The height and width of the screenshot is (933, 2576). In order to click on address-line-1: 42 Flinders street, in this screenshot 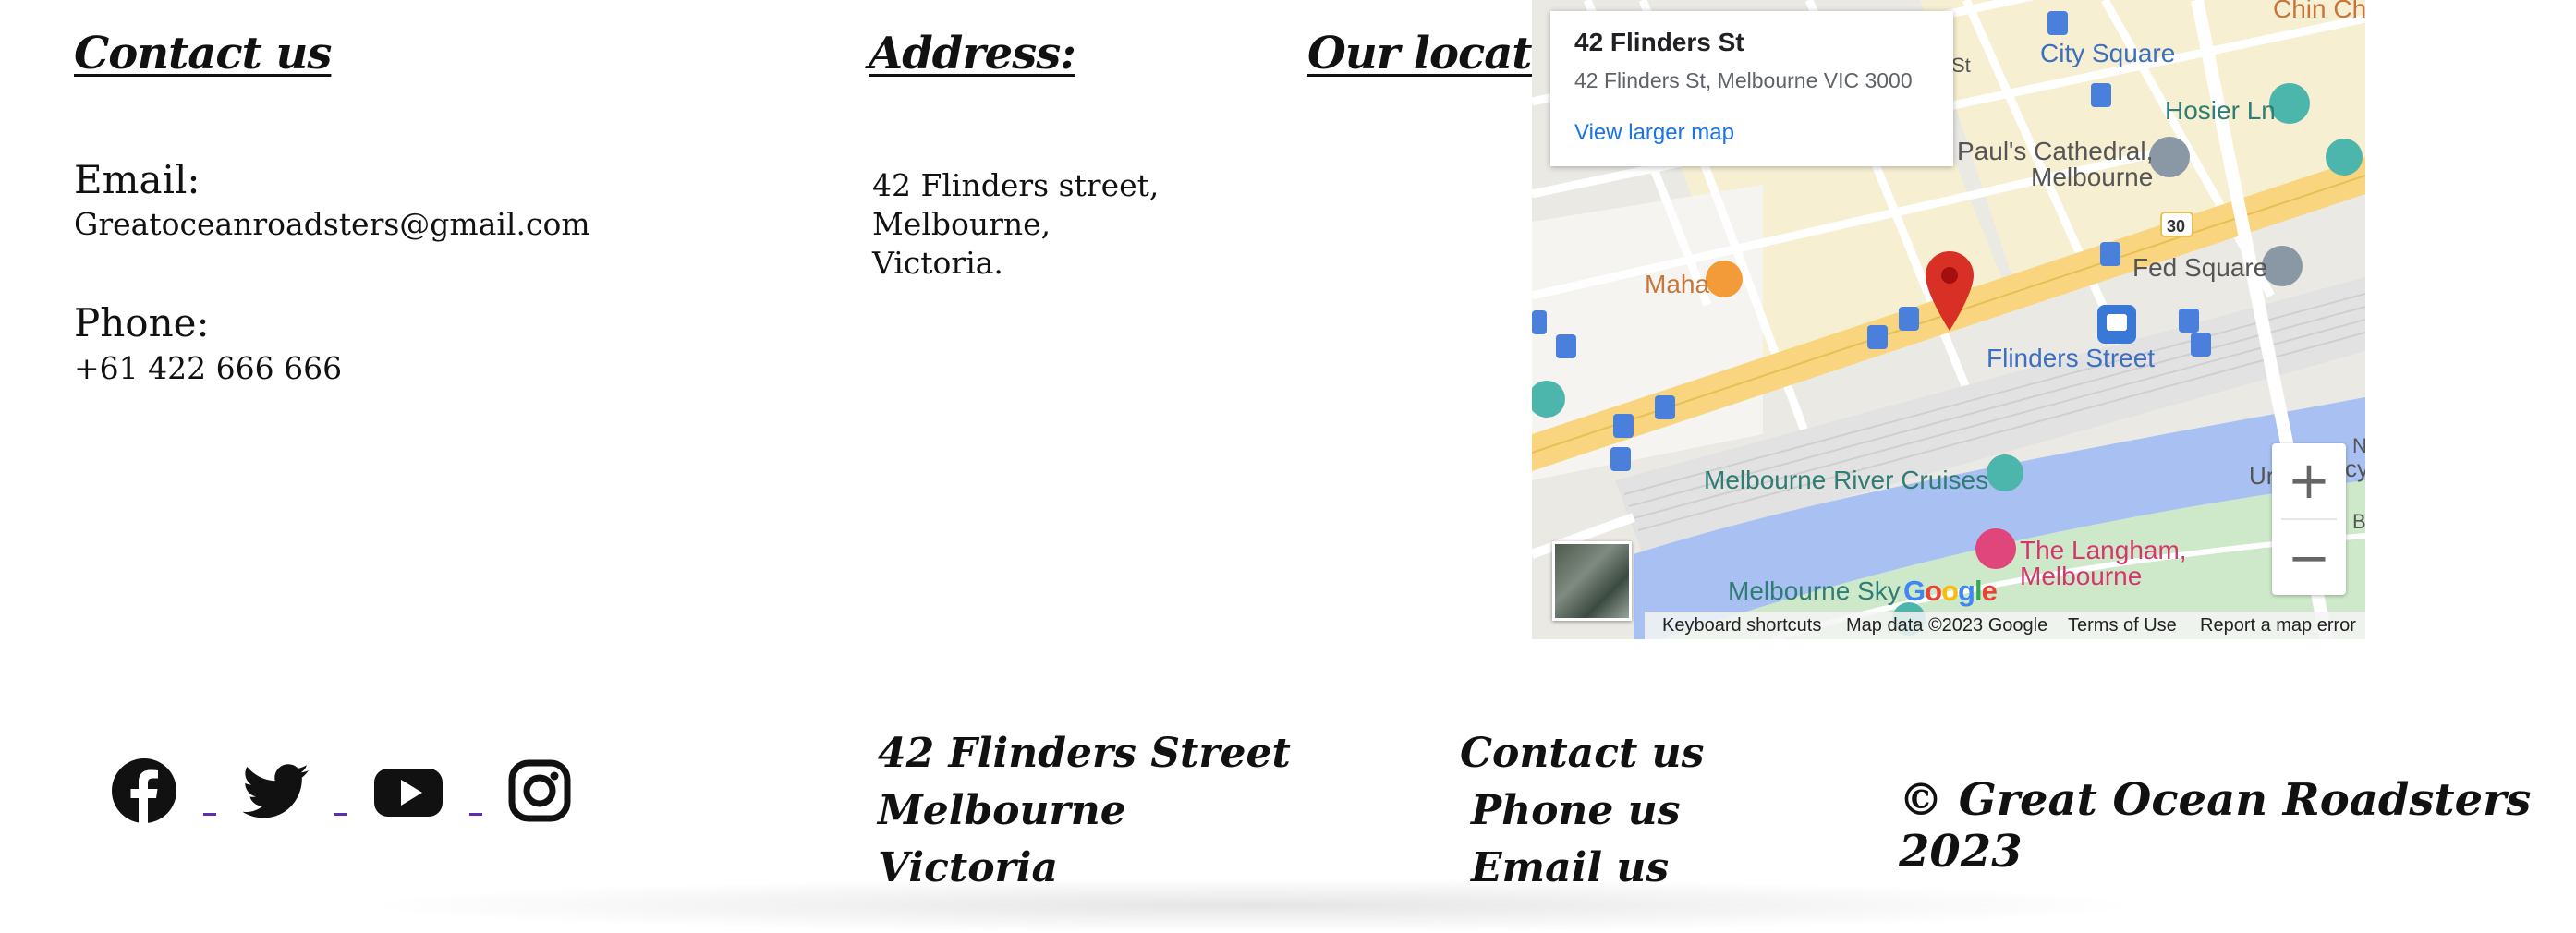, I will do `click(1016, 185)`.